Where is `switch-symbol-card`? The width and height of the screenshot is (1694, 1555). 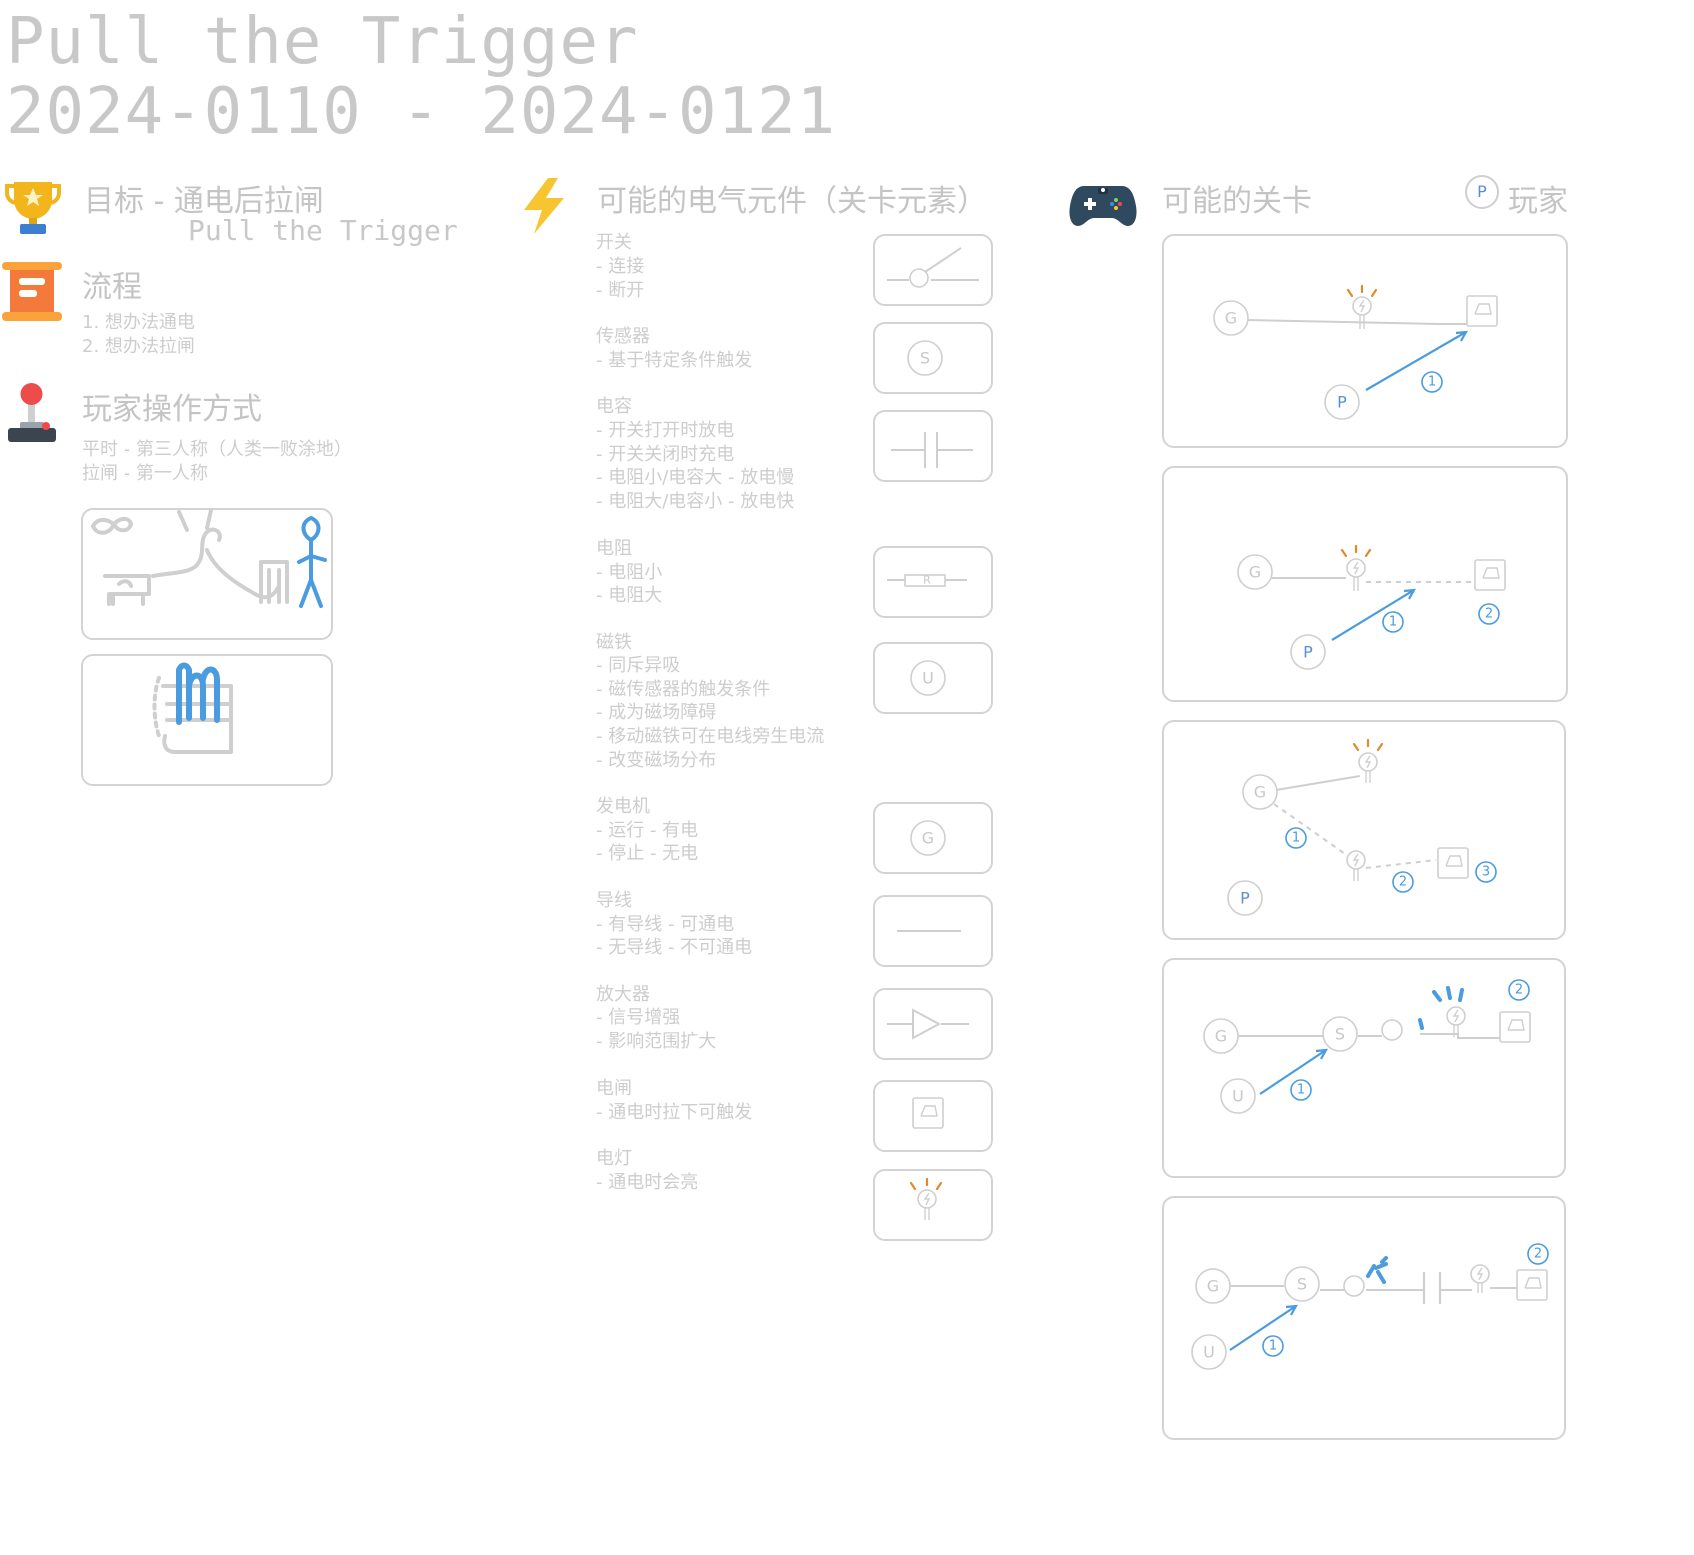 switch-symbol-card is located at coordinates (933, 270).